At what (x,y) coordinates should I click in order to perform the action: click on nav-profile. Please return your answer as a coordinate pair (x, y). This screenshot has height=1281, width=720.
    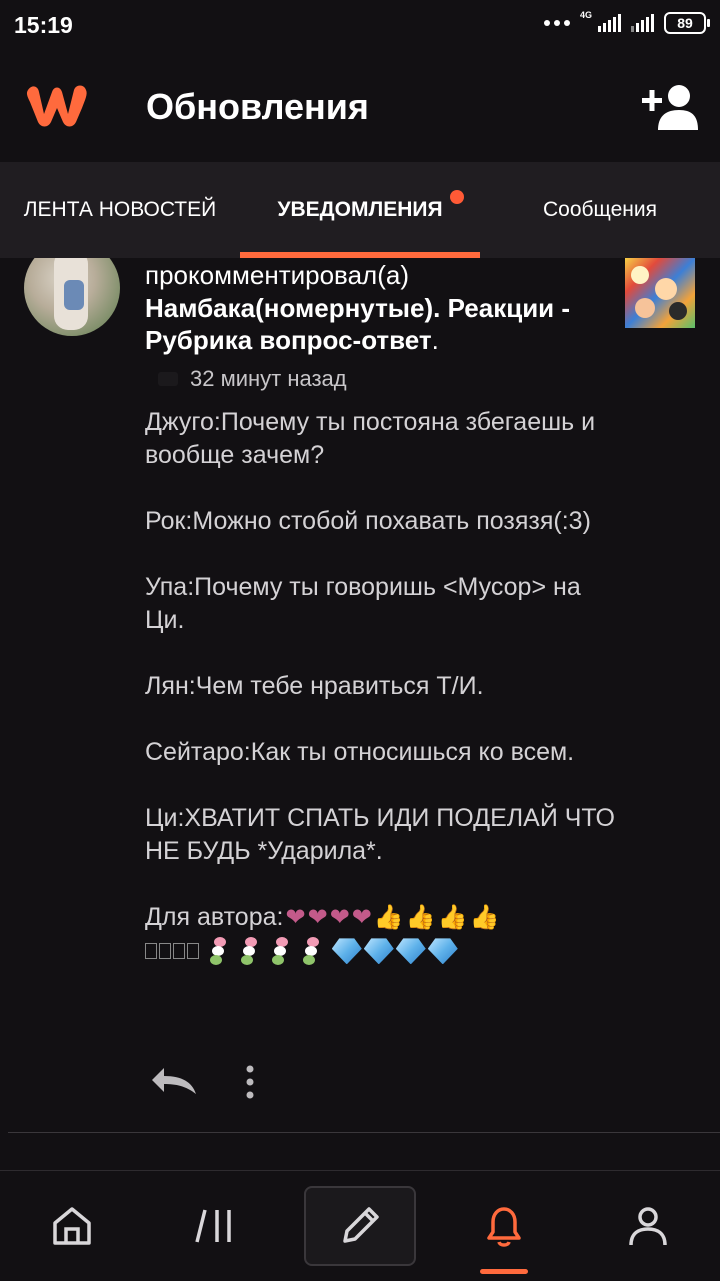
    Looking at the image, I should click on (648, 1226).